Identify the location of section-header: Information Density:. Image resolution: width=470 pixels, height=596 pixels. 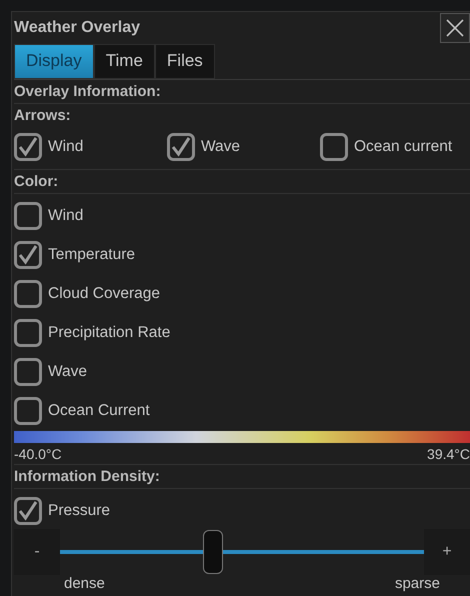
(242, 477).